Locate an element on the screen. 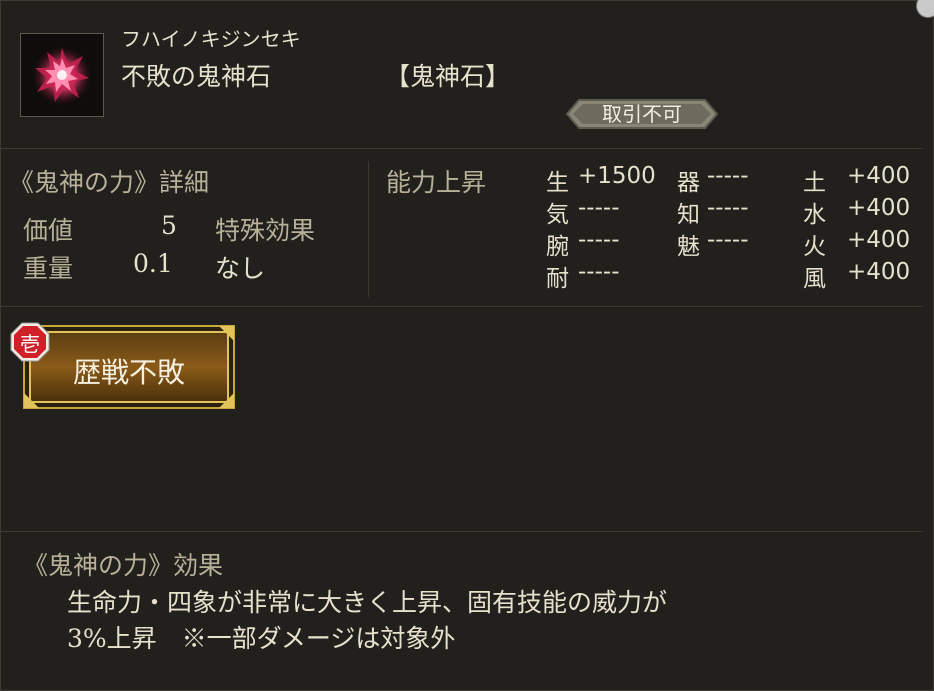 The image size is (934, 691). stat-key: 火 is located at coordinates (814, 247).